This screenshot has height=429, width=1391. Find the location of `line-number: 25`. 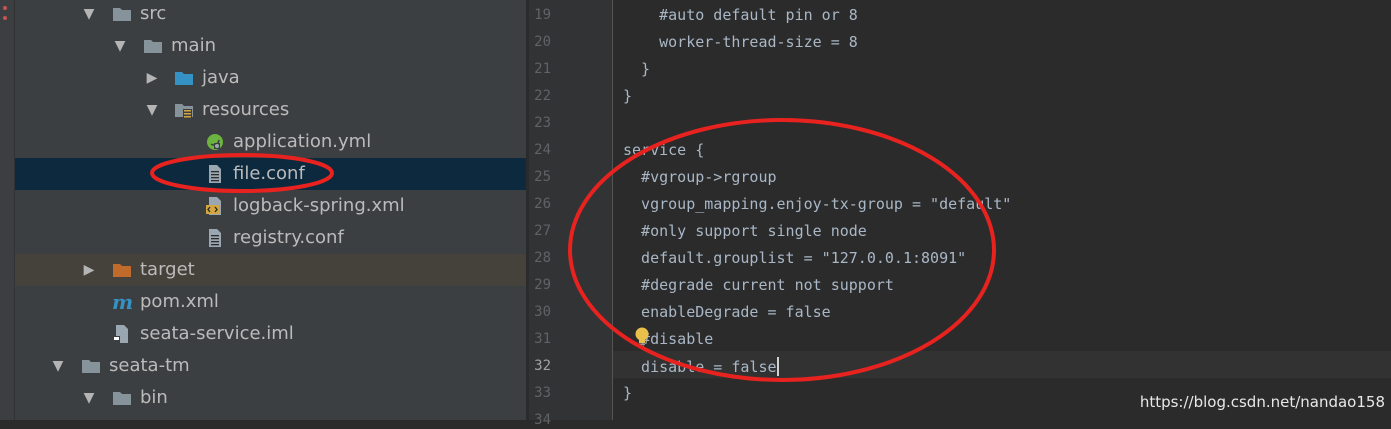

line-number: 25 is located at coordinates (542, 177).